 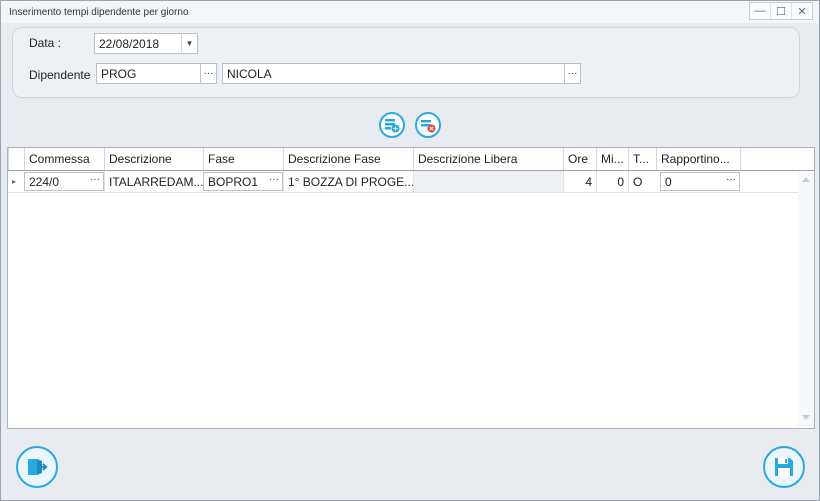 I want to click on employee-label: Dipendente, so click(x=60, y=75).